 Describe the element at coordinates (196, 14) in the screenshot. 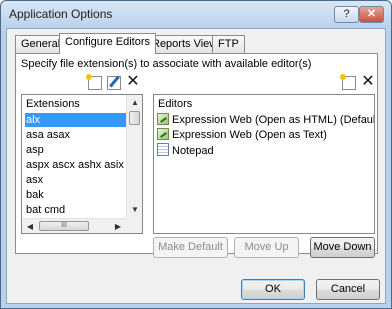

I see `title-bar: Application Options ? ✕` at that location.